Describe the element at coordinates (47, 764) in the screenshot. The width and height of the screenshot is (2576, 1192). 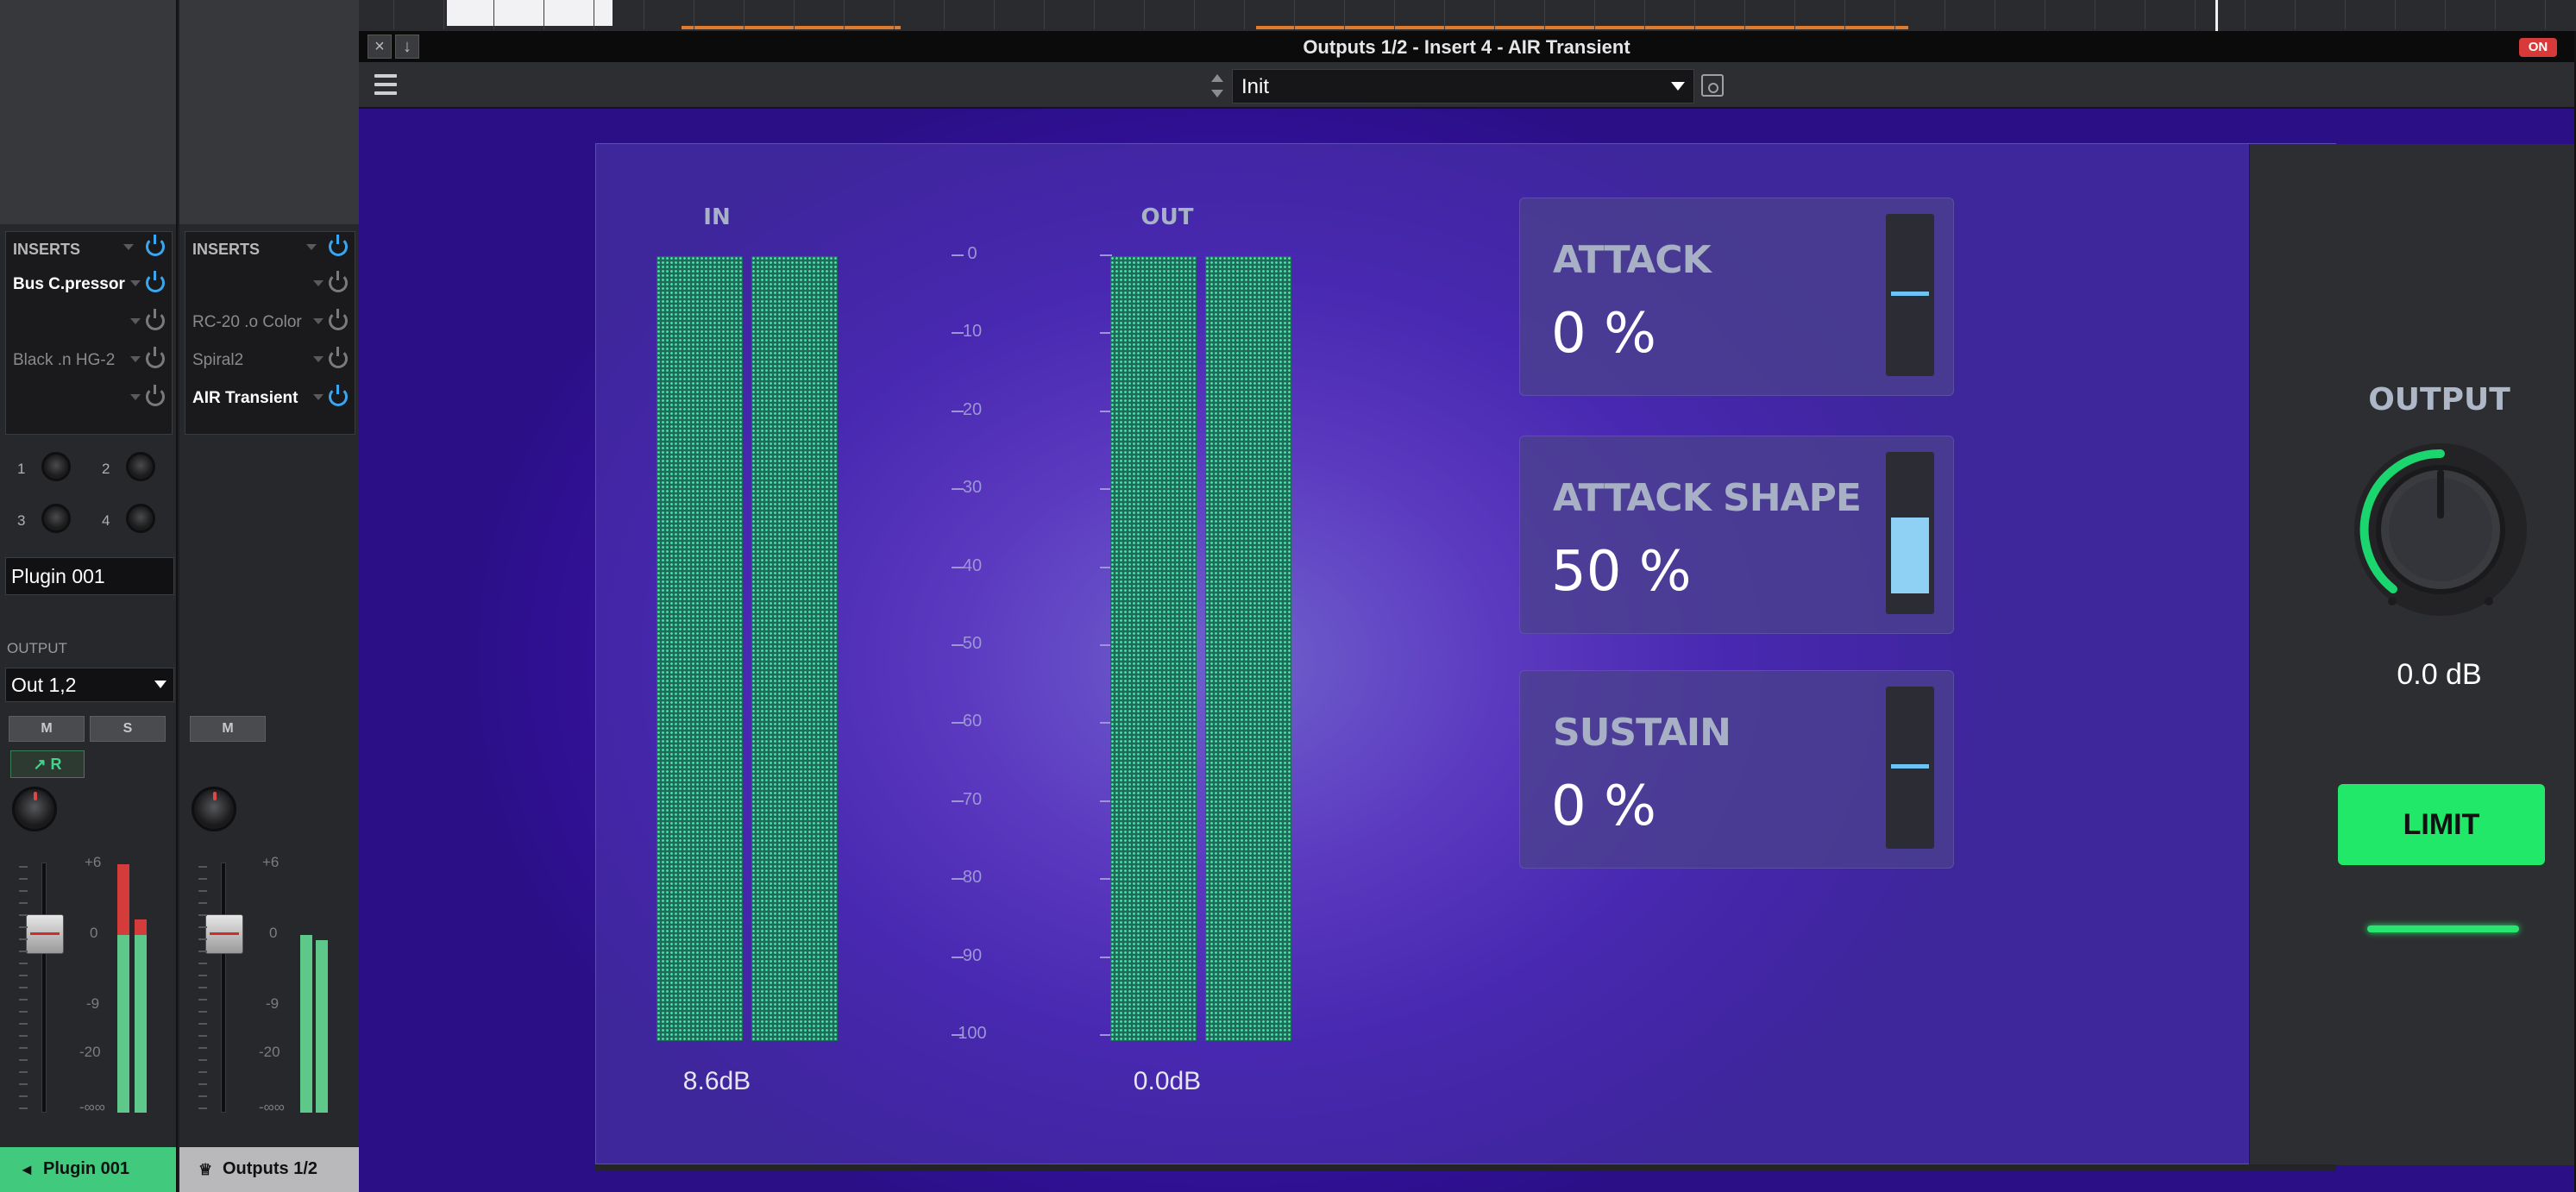
I see `read-automation-button: ↗ R` at that location.